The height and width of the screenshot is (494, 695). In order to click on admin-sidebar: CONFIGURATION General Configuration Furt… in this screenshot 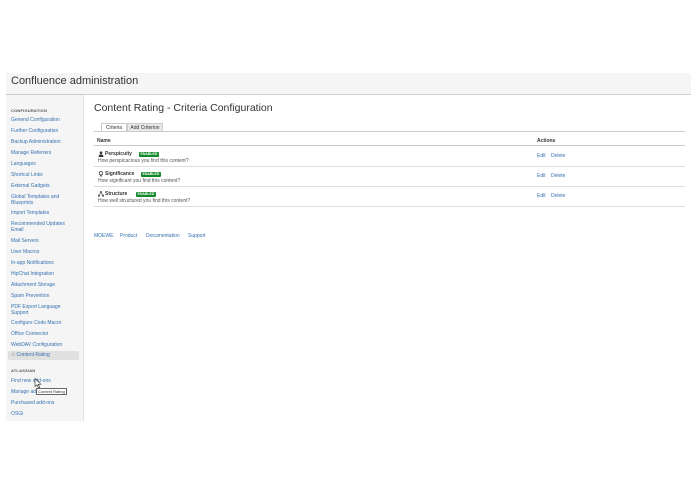, I will do `click(45, 258)`.